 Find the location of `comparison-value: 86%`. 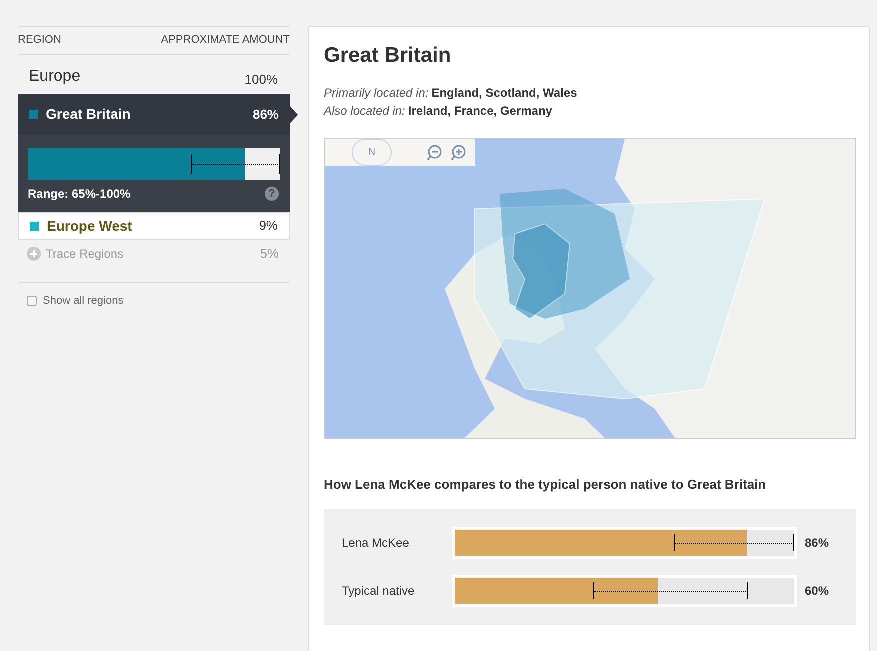

comparison-value: 86% is located at coordinates (817, 543).